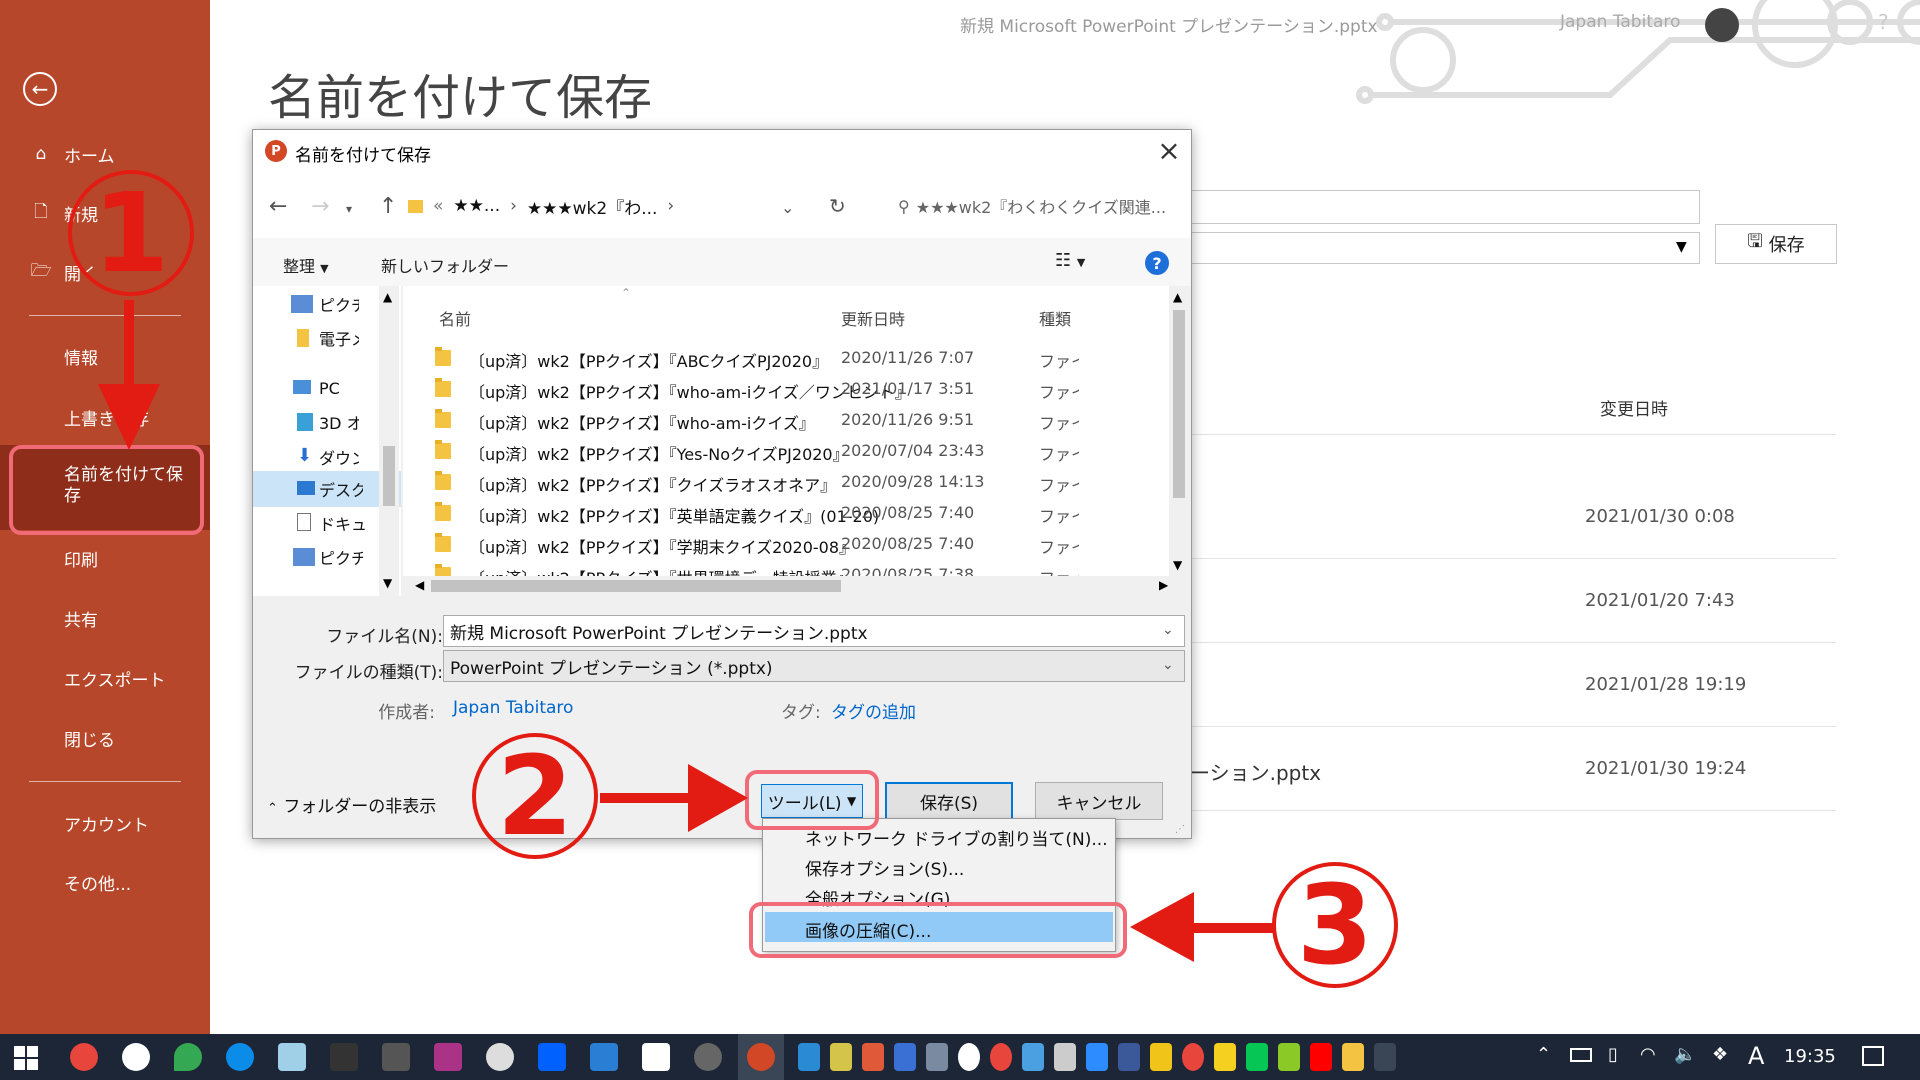 The height and width of the screenshot is (1080, 1920). I want to click on taskbar-active-app, so click(761, 1057).